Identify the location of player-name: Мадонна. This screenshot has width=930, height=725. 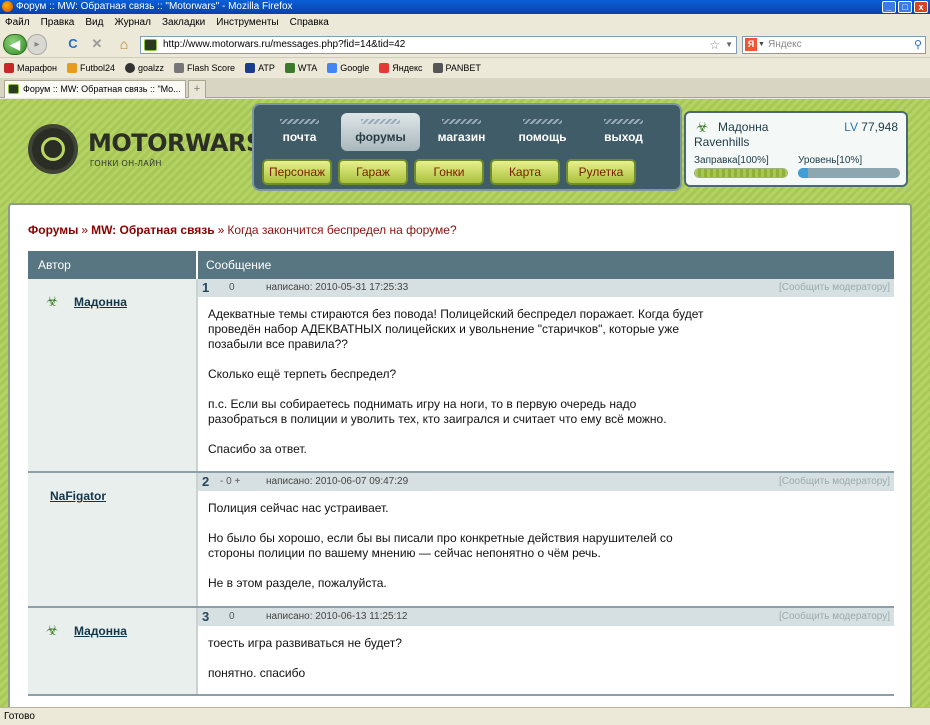
(743, 127).